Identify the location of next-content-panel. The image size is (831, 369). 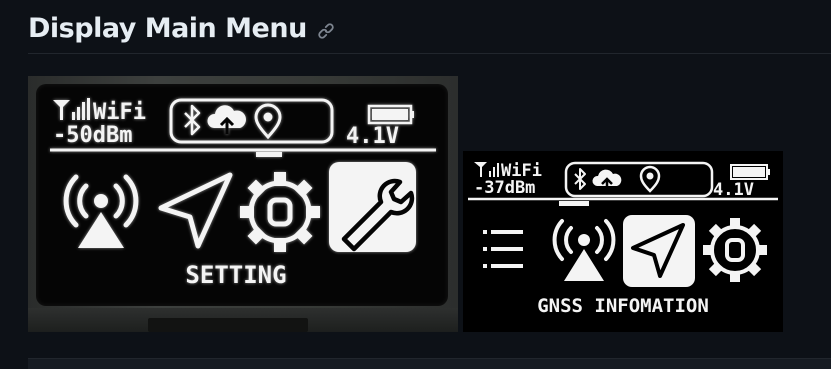
(429, 363).